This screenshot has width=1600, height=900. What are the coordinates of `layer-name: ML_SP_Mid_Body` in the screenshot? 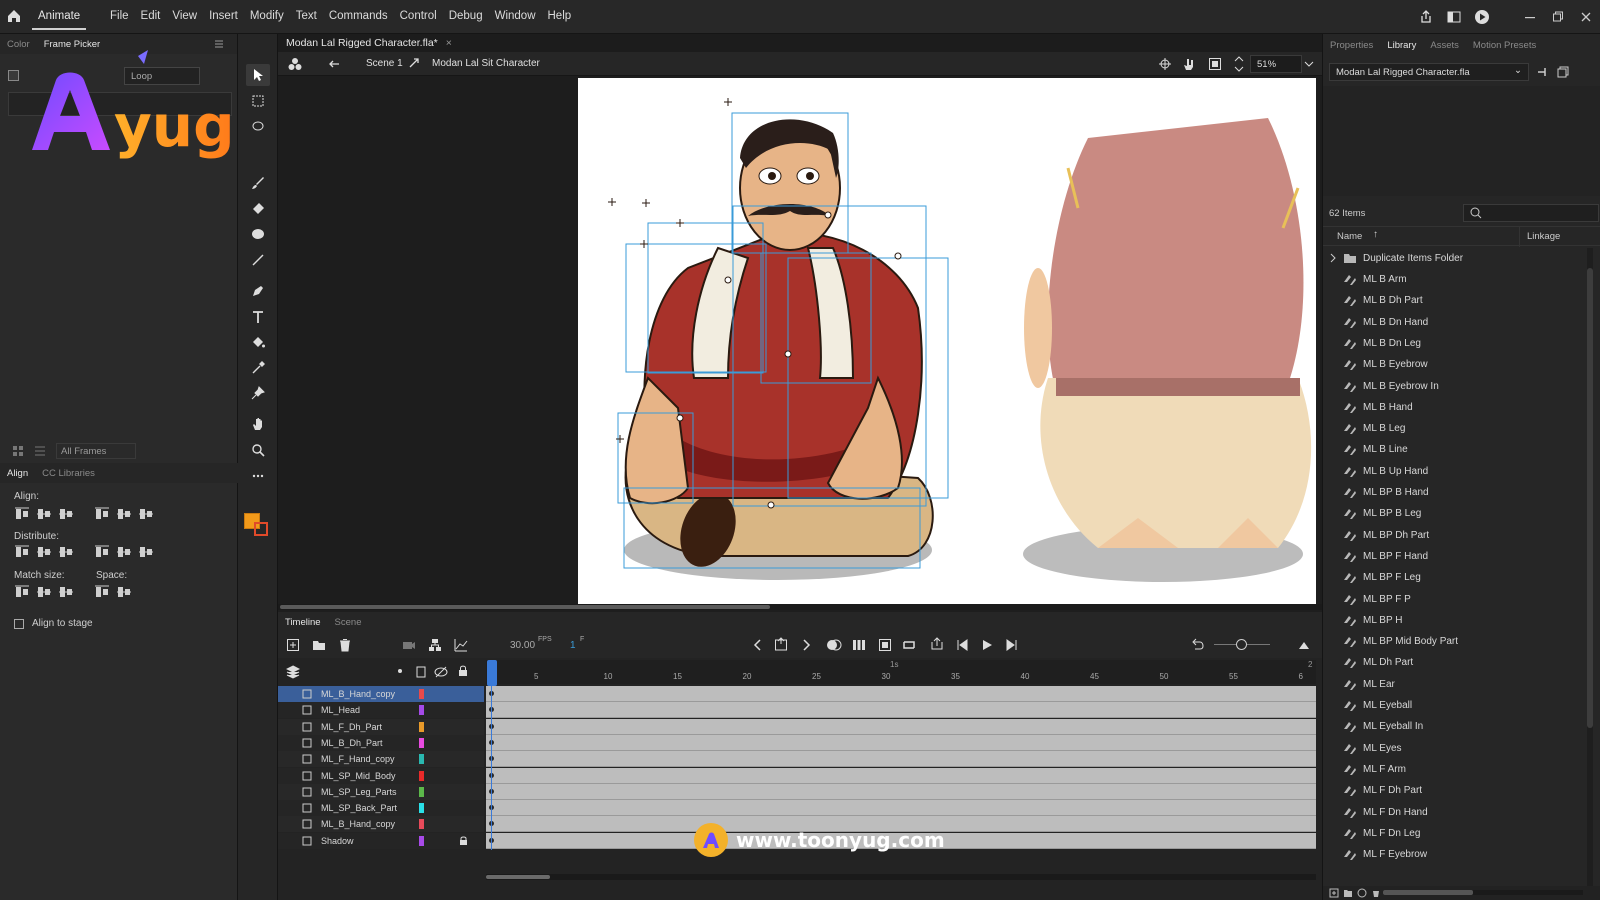 It's located at (358, 776).